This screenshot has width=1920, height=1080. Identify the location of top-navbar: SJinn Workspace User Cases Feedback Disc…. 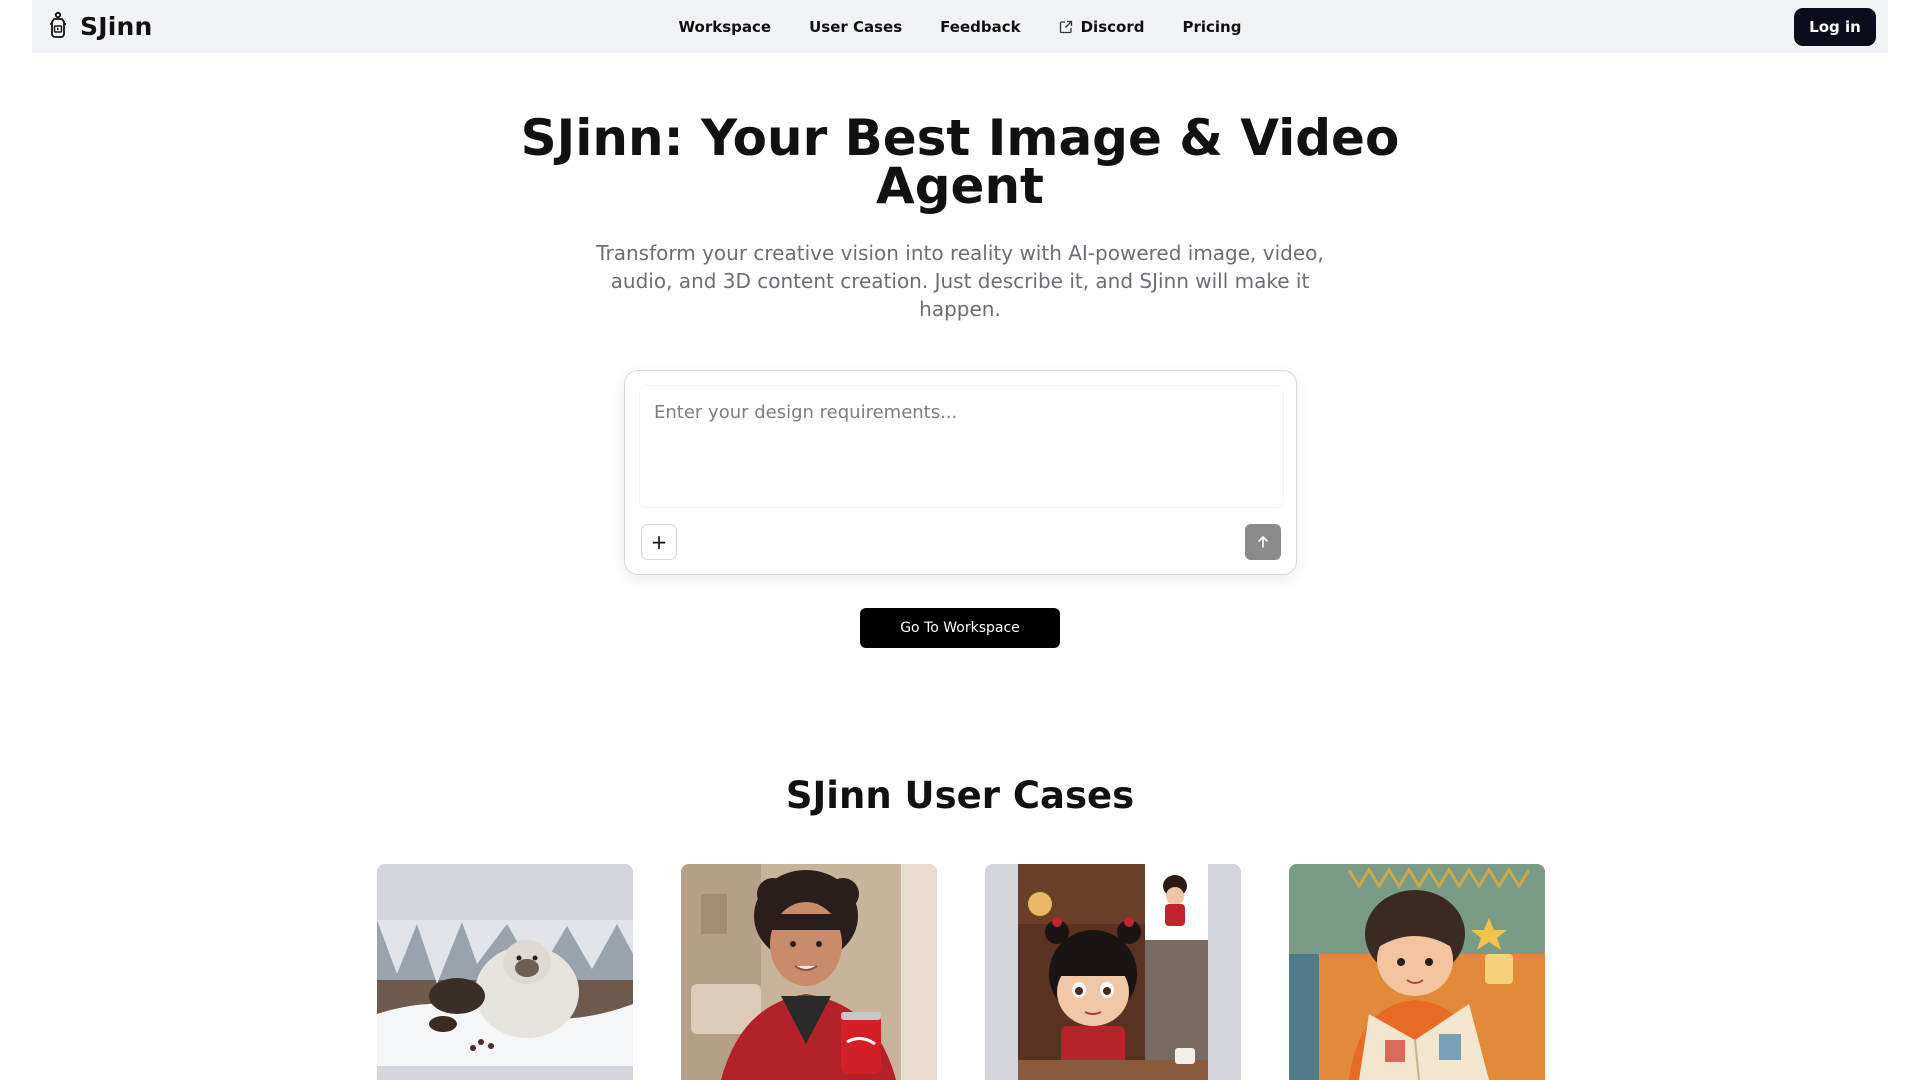
(960, 26).